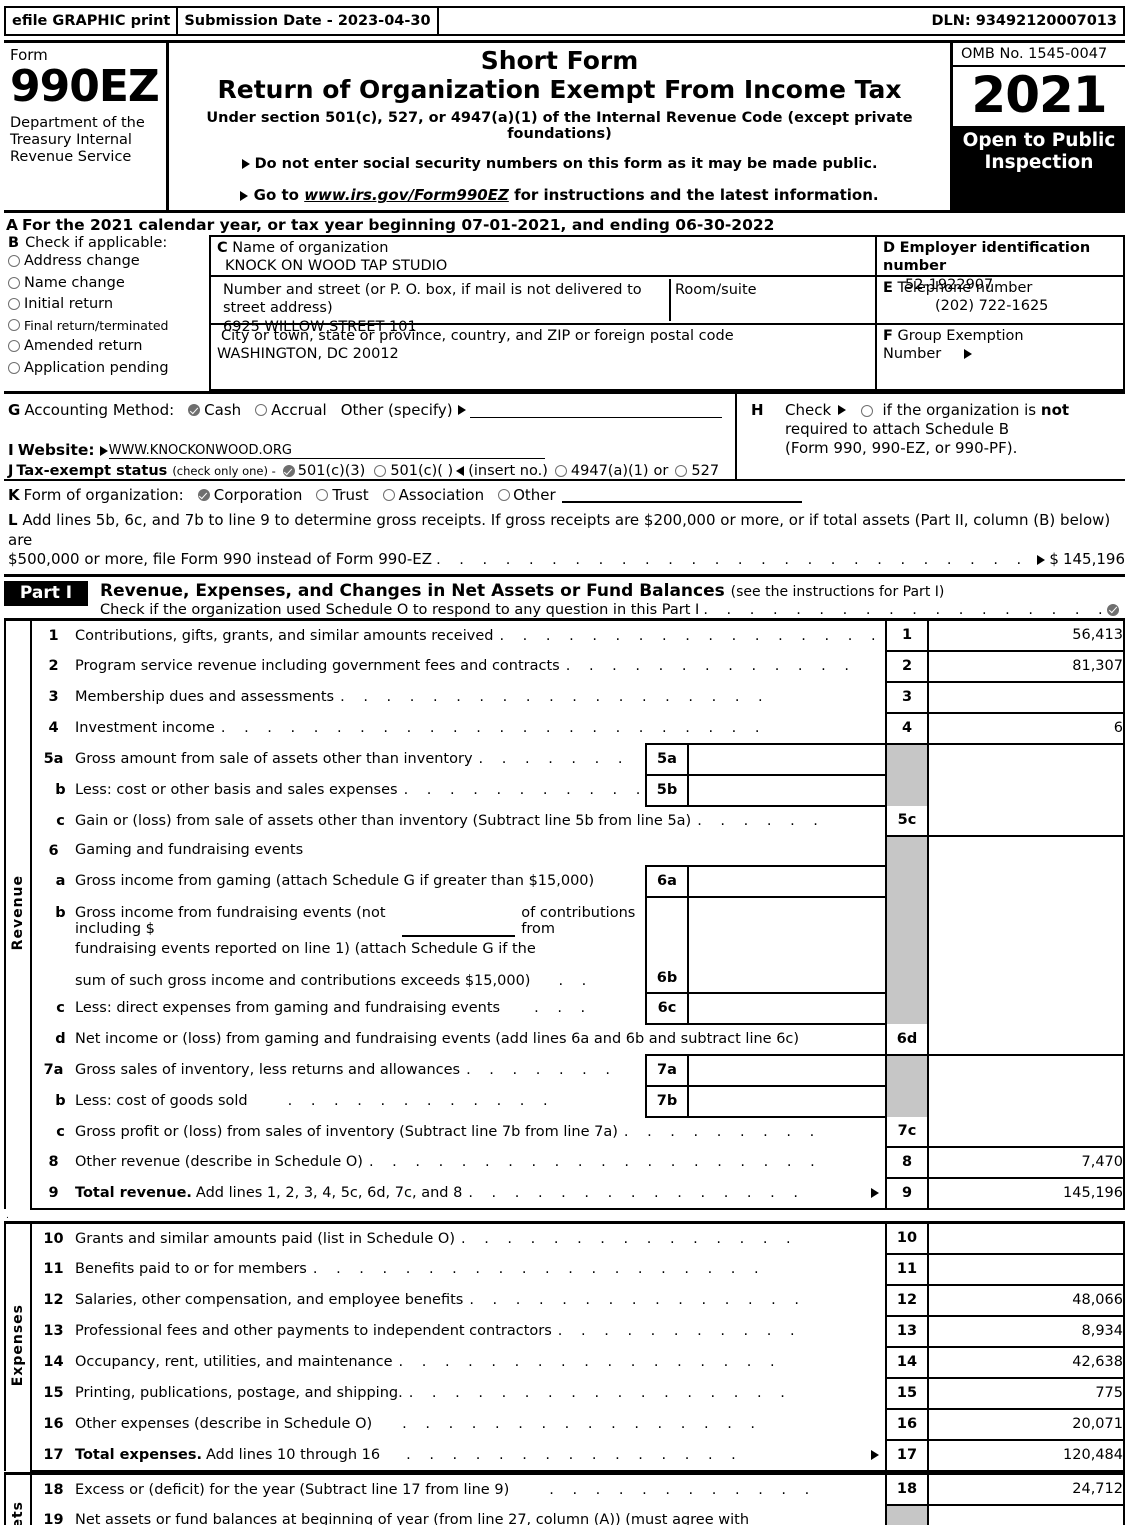 This screenshot has width=1129, height=1525. Describe the element at coordinates (74, 282) in the screenshot. I see `checkbox-label: Name change` at that location.